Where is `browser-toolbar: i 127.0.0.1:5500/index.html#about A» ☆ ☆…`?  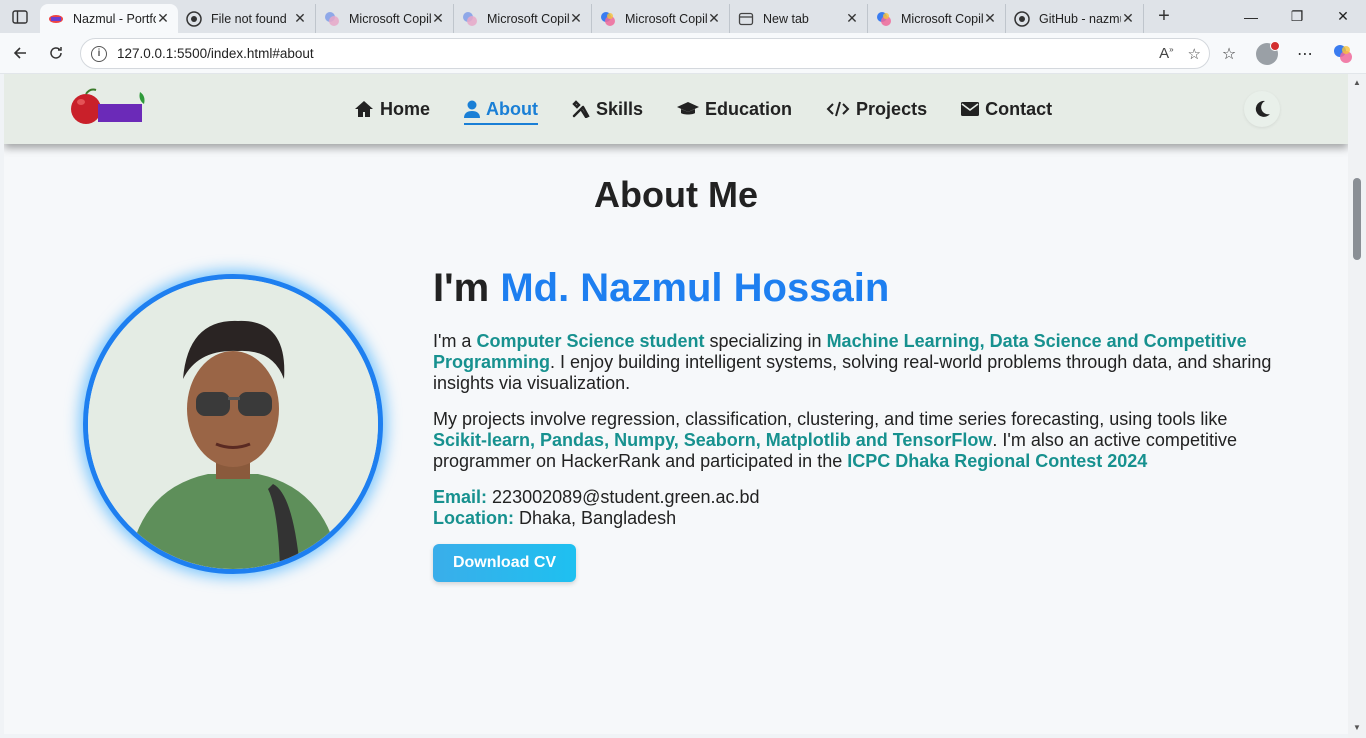
browser-toolbar: i 127.0.0.1:5500/index.html#about A» ☆ ☆… is located at coordinates (683, 53).